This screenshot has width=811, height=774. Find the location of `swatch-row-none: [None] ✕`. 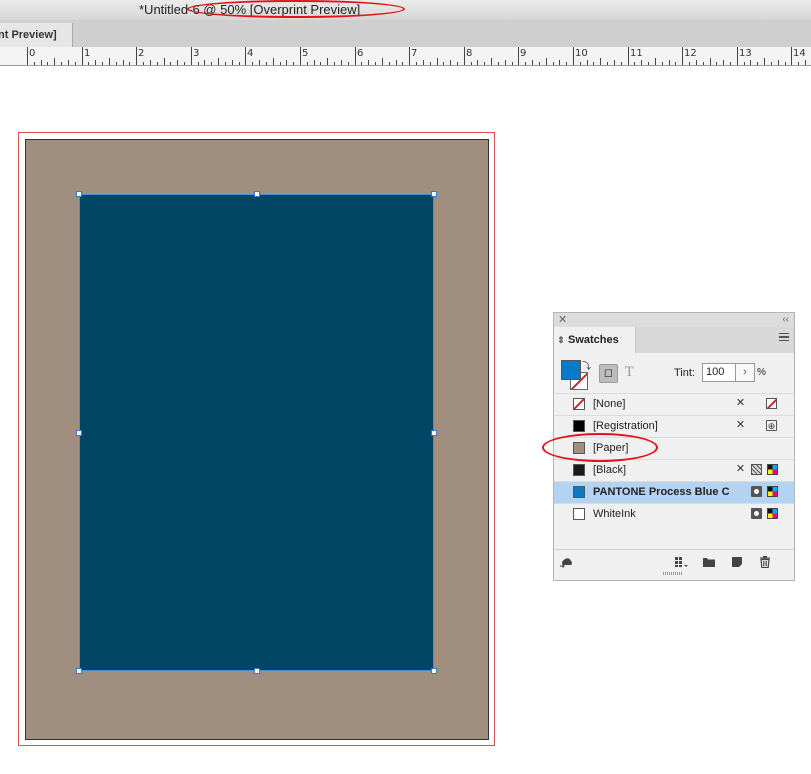

swatch-row-none: [None] ✕ is located at coordinates (674, 404).